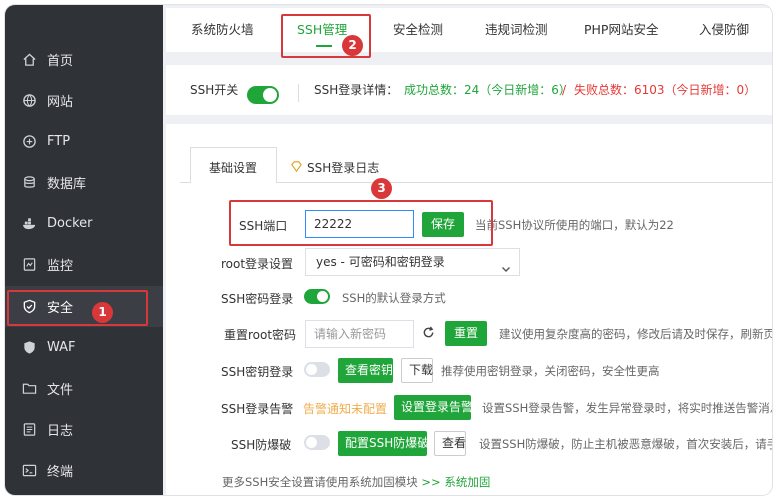 This screenshot has height=500, width=777. I want to click on chevron-down-icon, so click(506, 264).